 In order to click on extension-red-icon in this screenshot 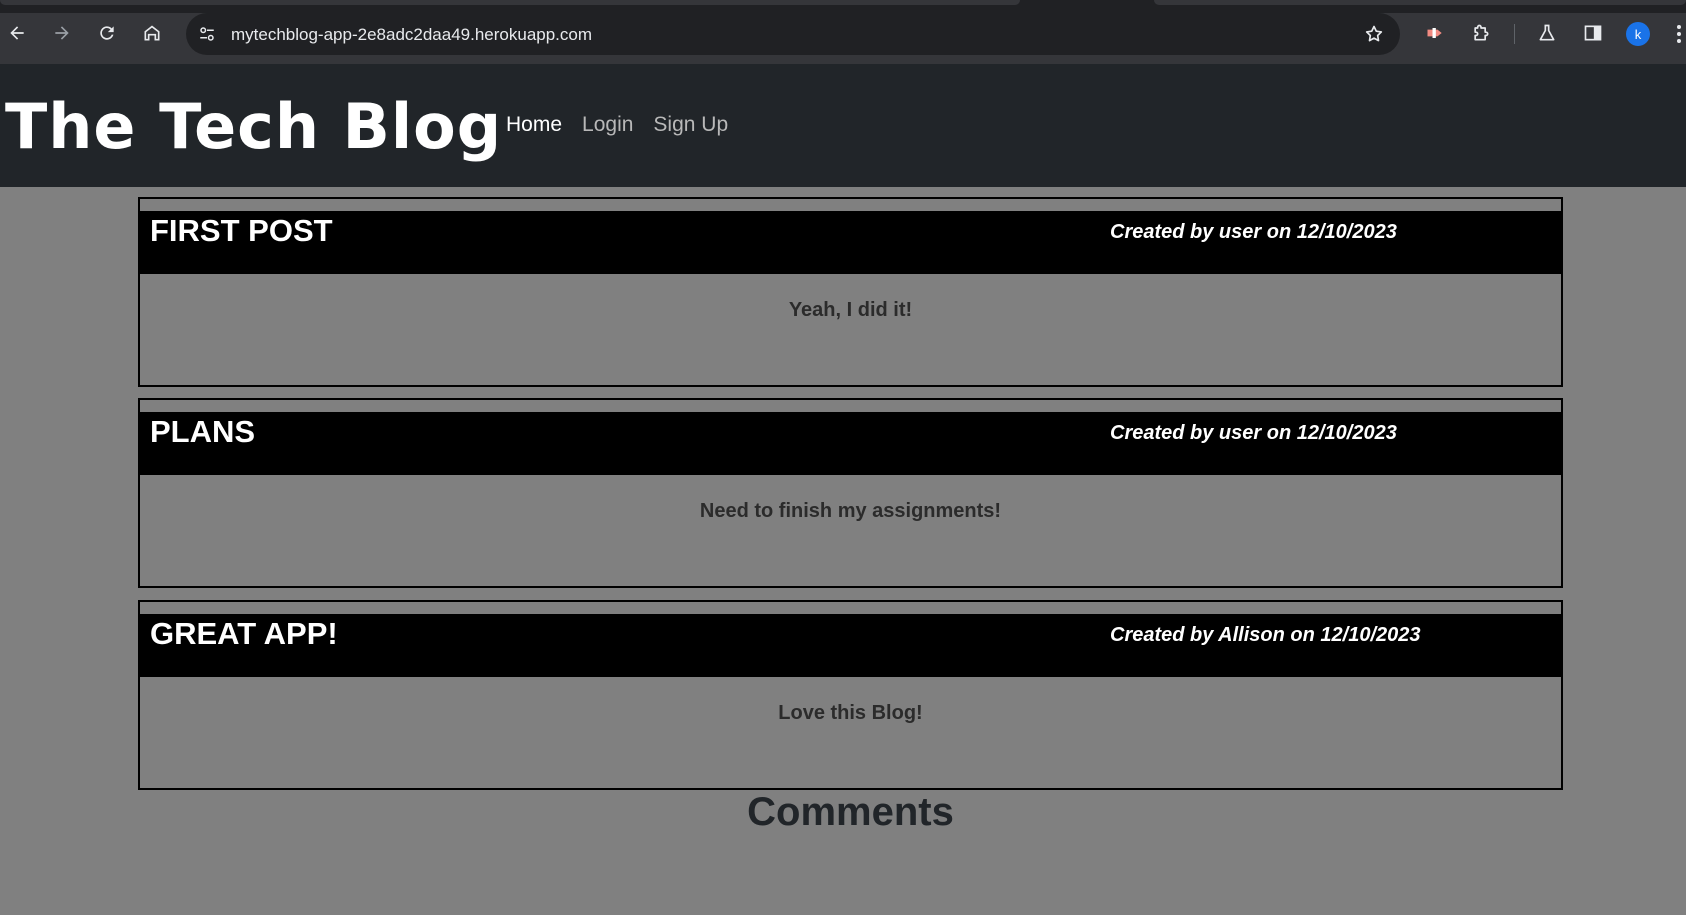, I will do `click(1435, 33)`.